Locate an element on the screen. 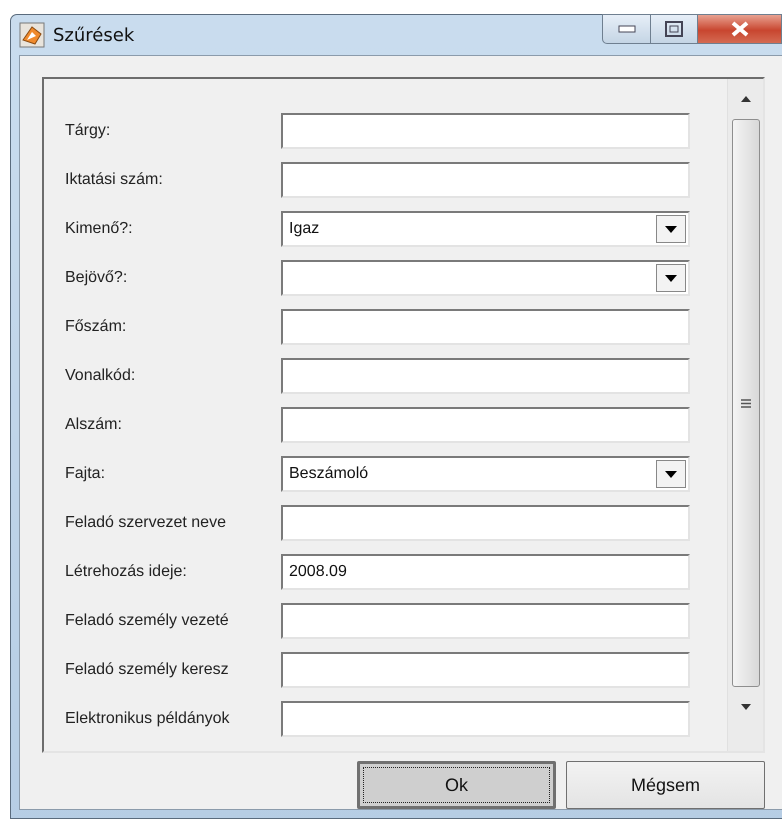  field-label: Tárgy: is located at coordinates (88, 131).